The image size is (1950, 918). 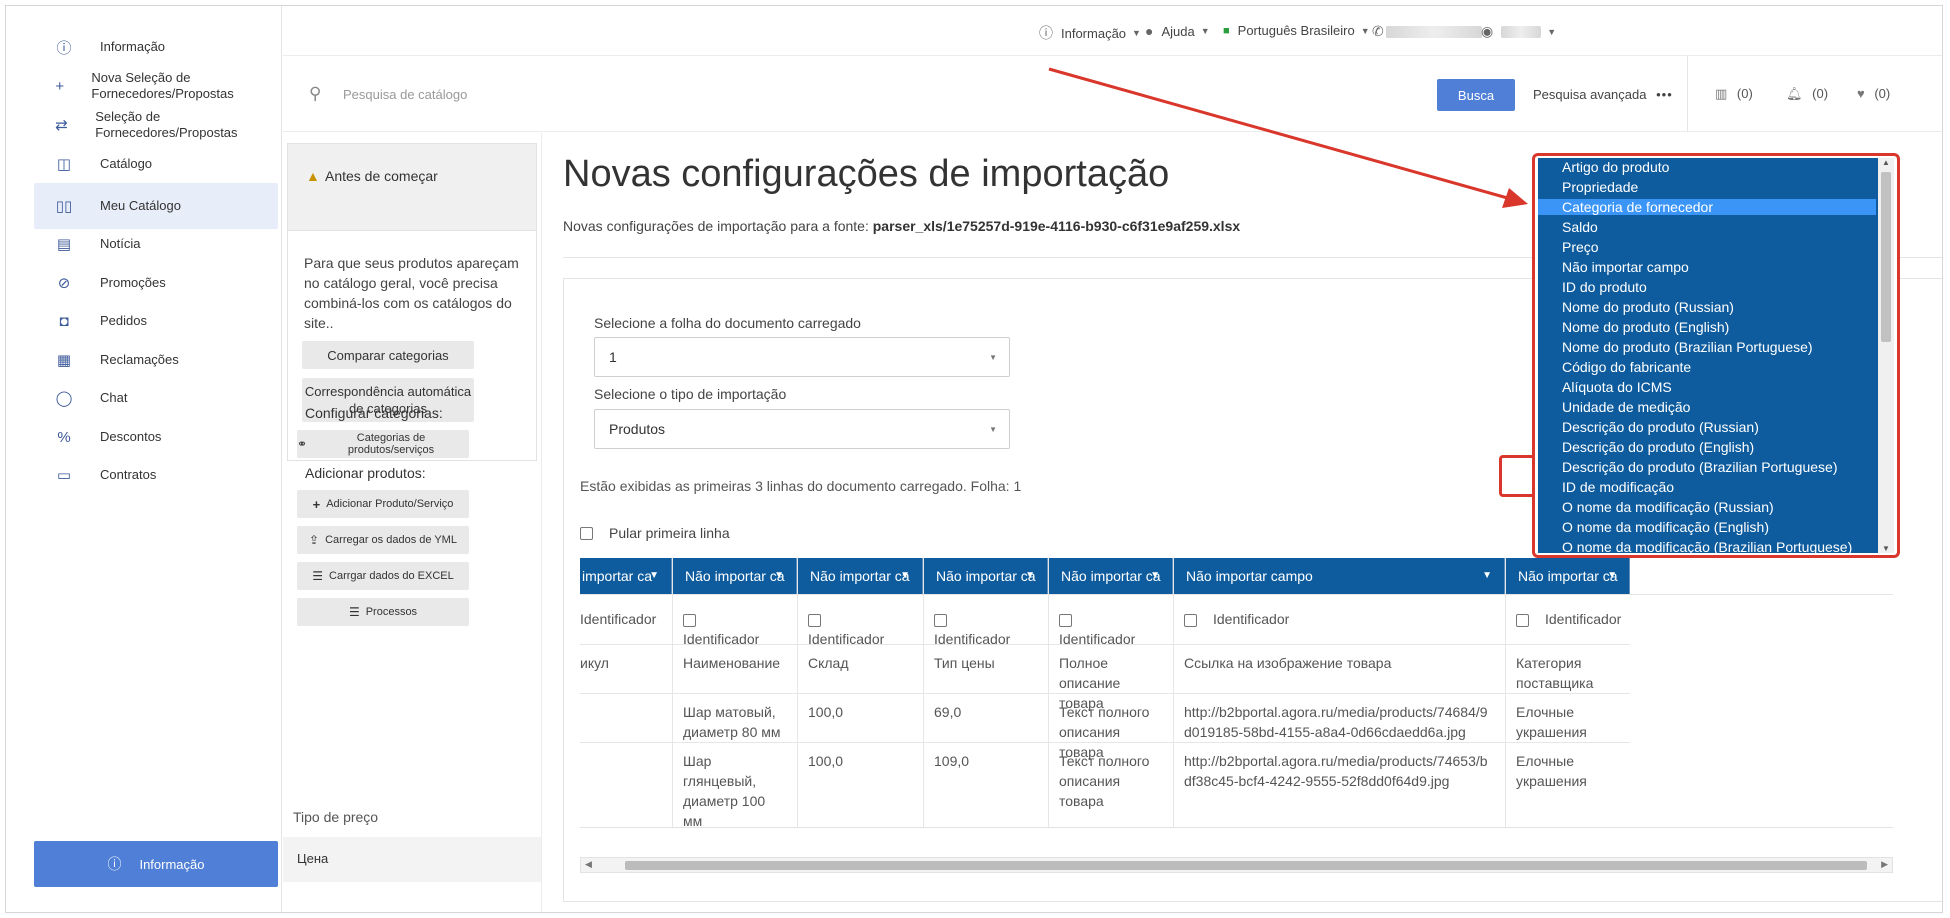 What do you see at coordinates (1707, 247) in the screenshot?
I see `dropdown-option: Preço` at bounding box center [1707, 247].